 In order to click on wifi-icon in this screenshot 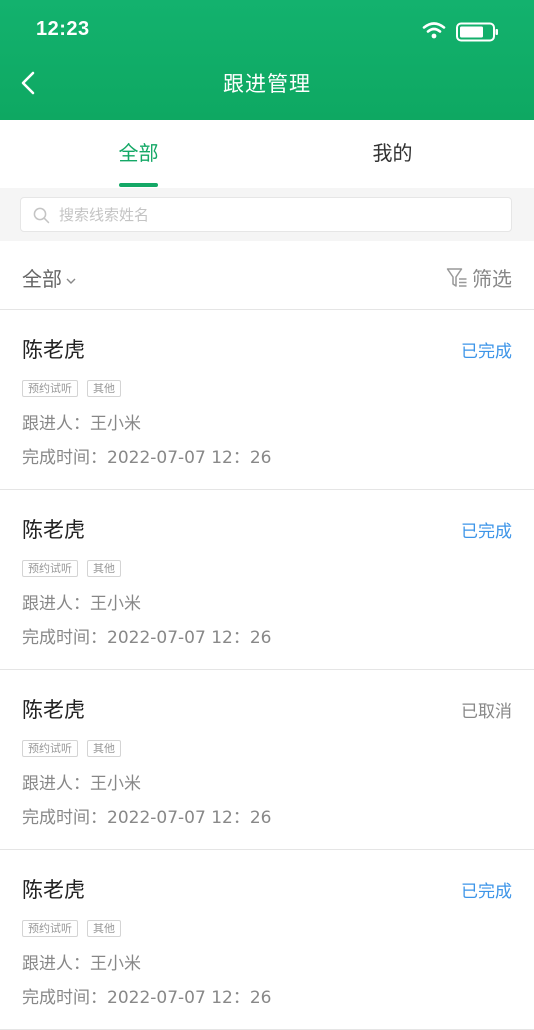, I will do `click(434, 30)`.